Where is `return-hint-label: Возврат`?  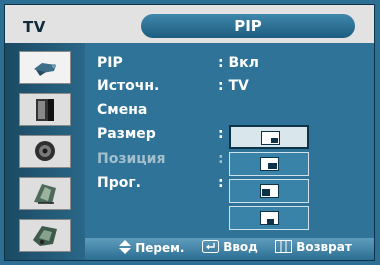
return-hint-label: Возврат is located at coordinates (324, 247).